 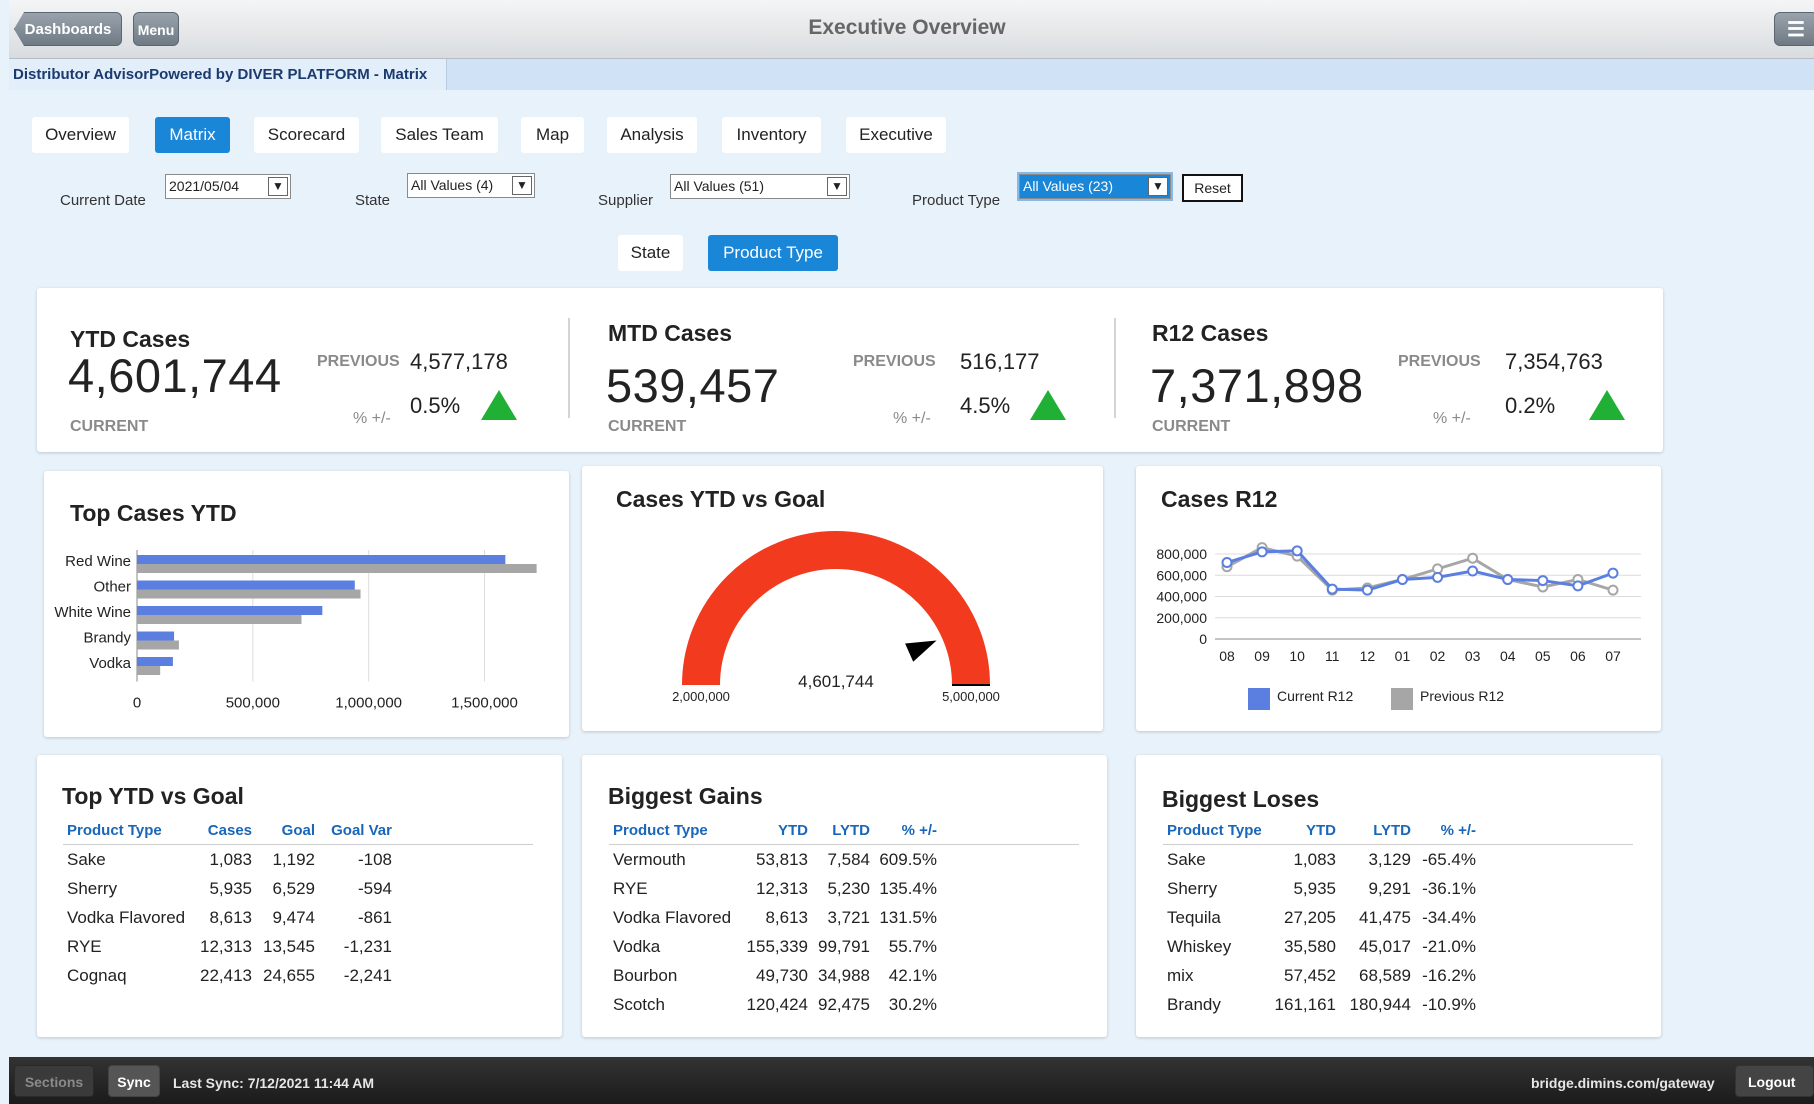 What do you see at coordinates (226, 946) in the screenshot?
I see `table-cell: 12,313` at bounding box center [226, 946].